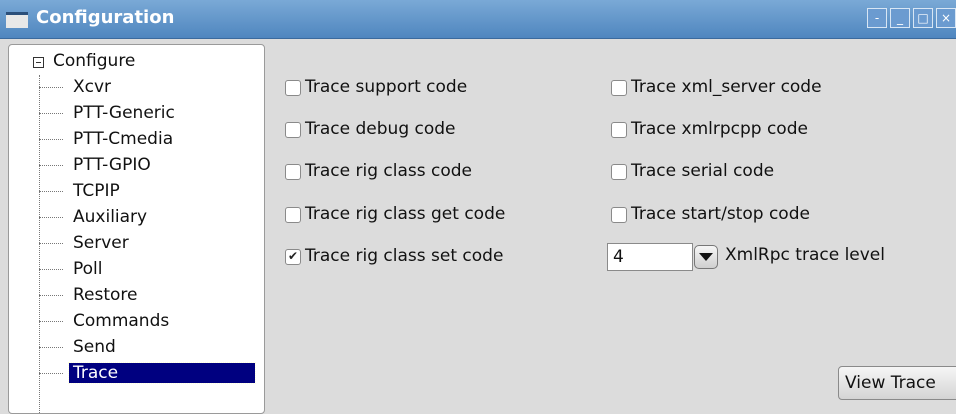 The height and width of the screenshot is (414, 956). I want to click on tree-item-ptt-gpio: PTT-GPIO, so click(151, 166).